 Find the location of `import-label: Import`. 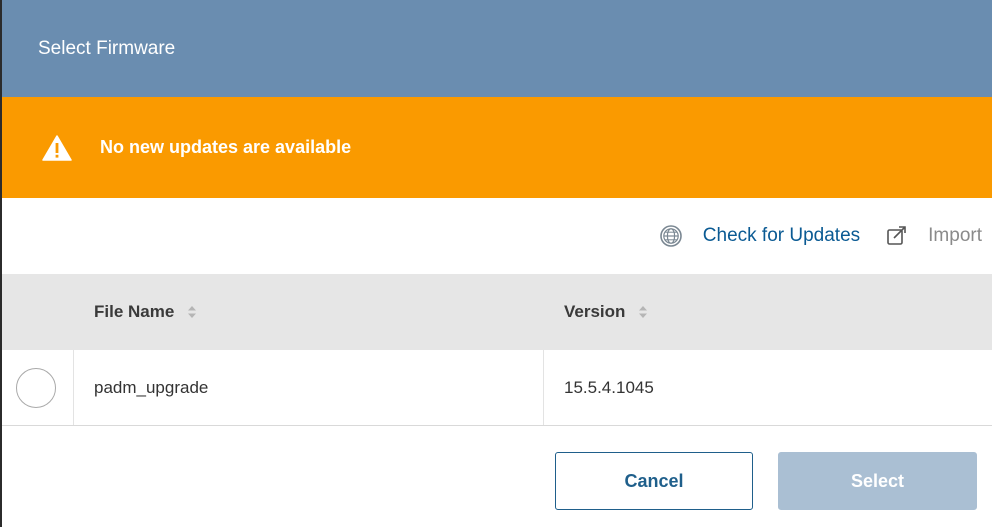

import-label: Import is located at coordinates (955, 235).